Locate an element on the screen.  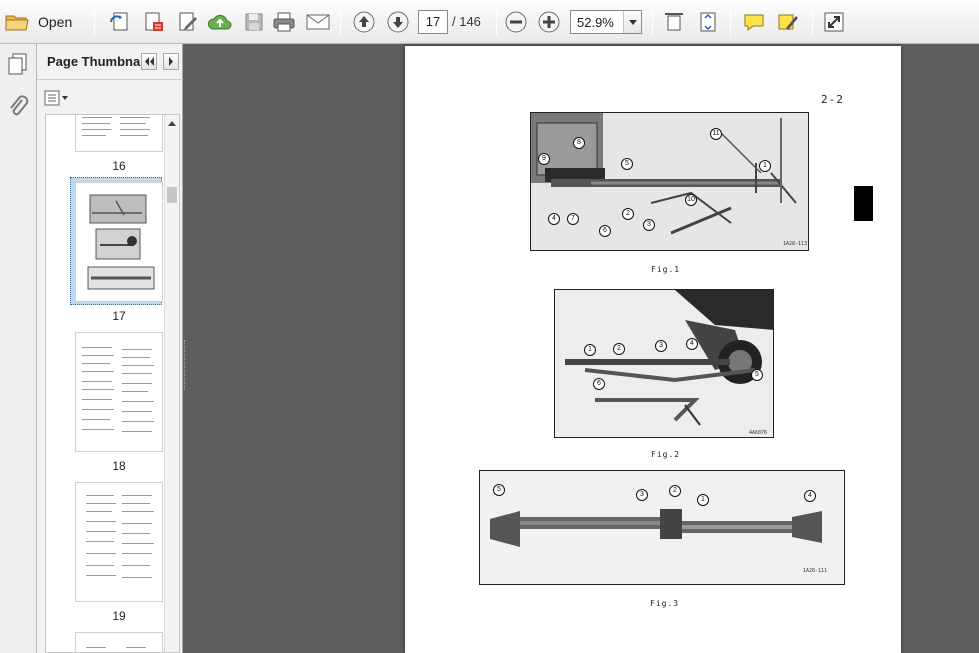
fit-page-button is located at coordinates (708, 22).